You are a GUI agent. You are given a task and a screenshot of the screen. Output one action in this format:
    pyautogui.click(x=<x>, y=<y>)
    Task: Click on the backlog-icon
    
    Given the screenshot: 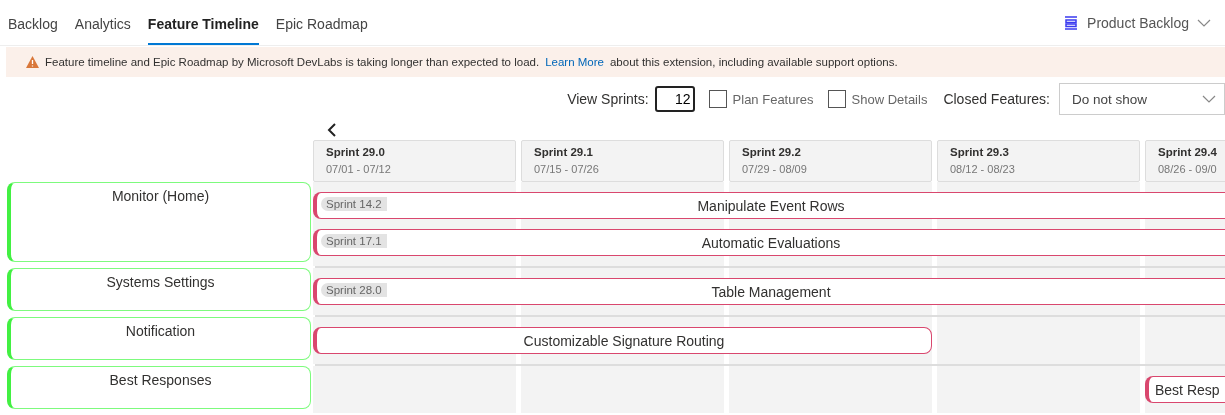 What is the action you would take?
    pyautogui.click(x=1071, y=23)
    